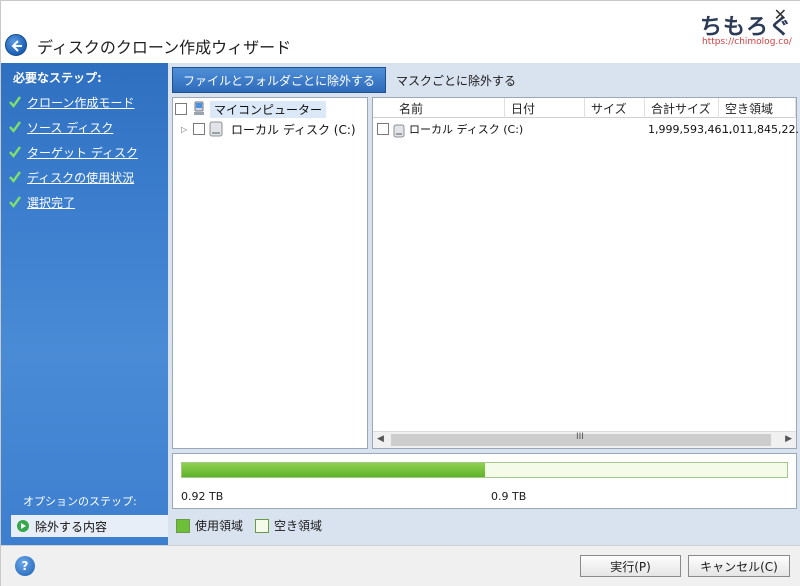  Describe the element at coordinates (509, 496) in the screenshot. I see `disk-total-label: 0.9 TB` at that location.